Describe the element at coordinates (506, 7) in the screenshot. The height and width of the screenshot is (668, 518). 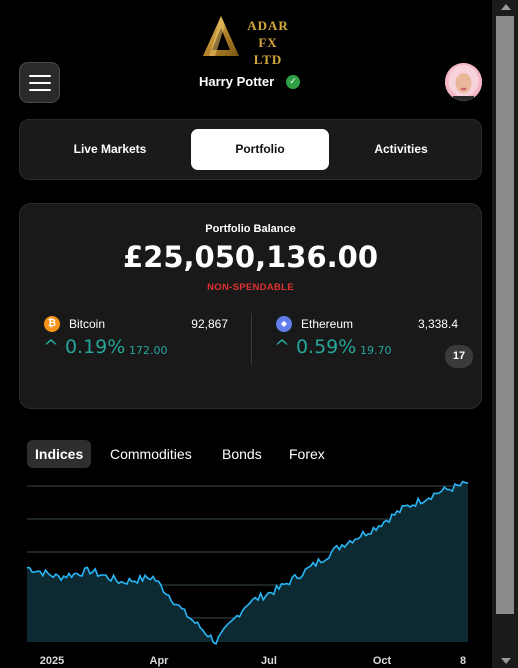
I see `scroll-up-arrow-icon` at that location.